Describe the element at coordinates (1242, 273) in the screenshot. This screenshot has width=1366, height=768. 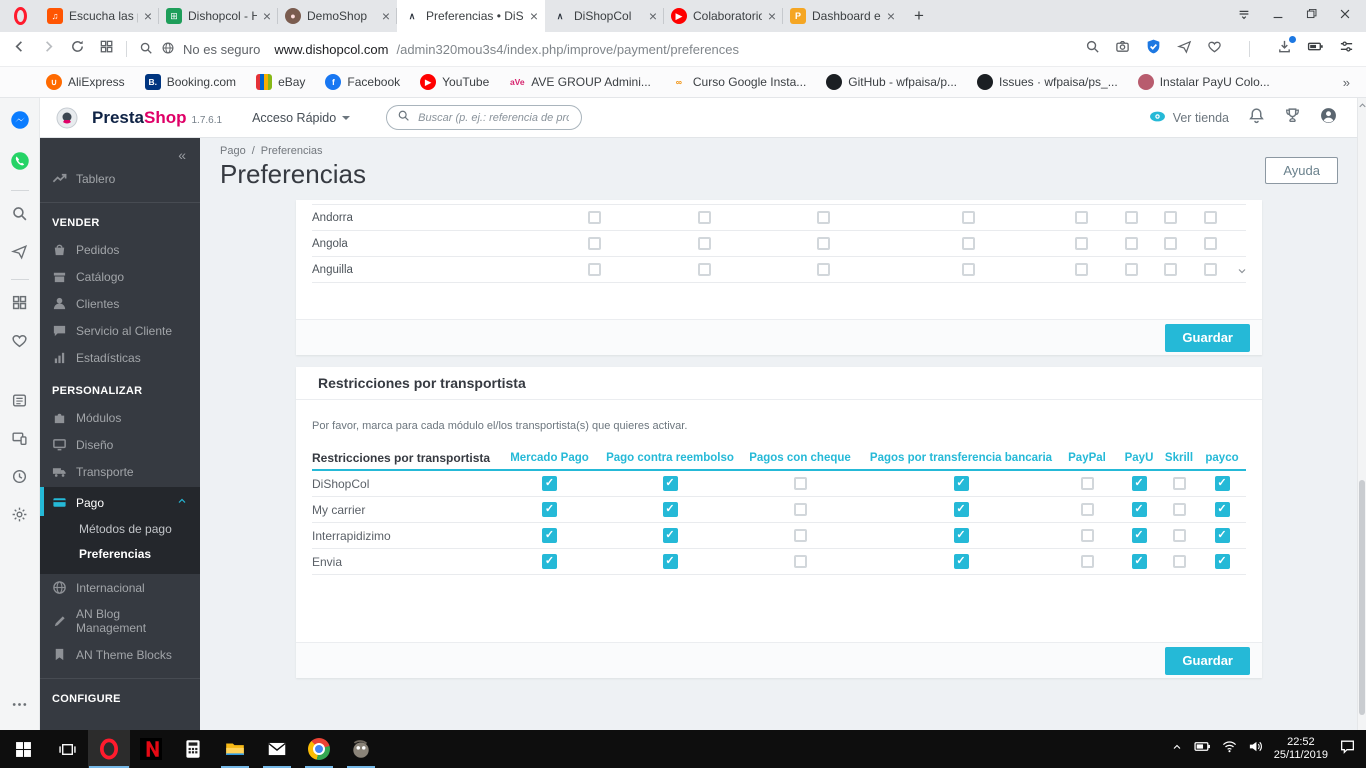
I see `scroll-down-icon` at that location.